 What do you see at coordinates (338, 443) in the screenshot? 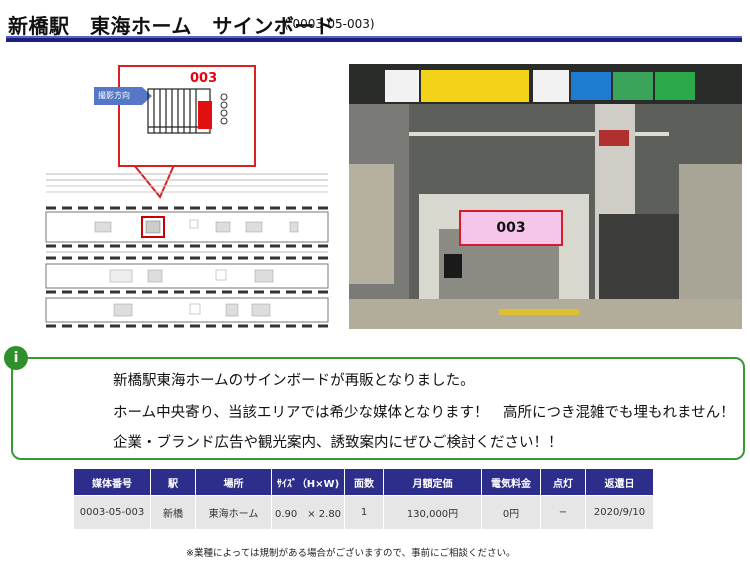
I see `info-line-3: 企業・ブランド広告や観光案内、誘致案内にぜひご検討ください！！` at bounding box center [338, 443].